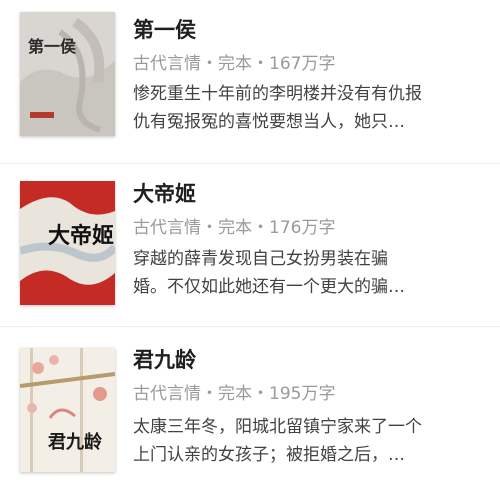  I want to click on book-cover: 君九龄, so click(67, 410).